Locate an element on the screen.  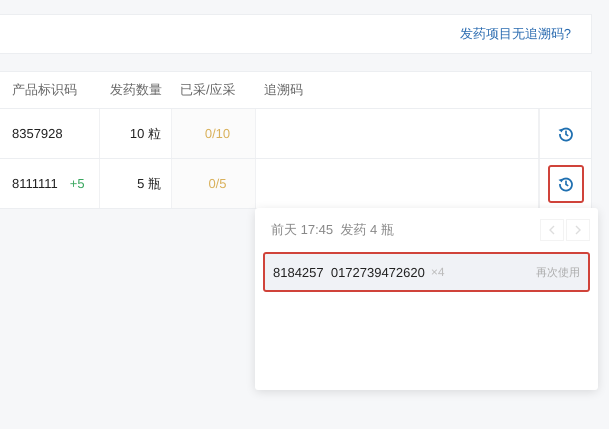
popover-title: 前天 17:45 发药 4 瓶 is located at coordinates (332, 230).